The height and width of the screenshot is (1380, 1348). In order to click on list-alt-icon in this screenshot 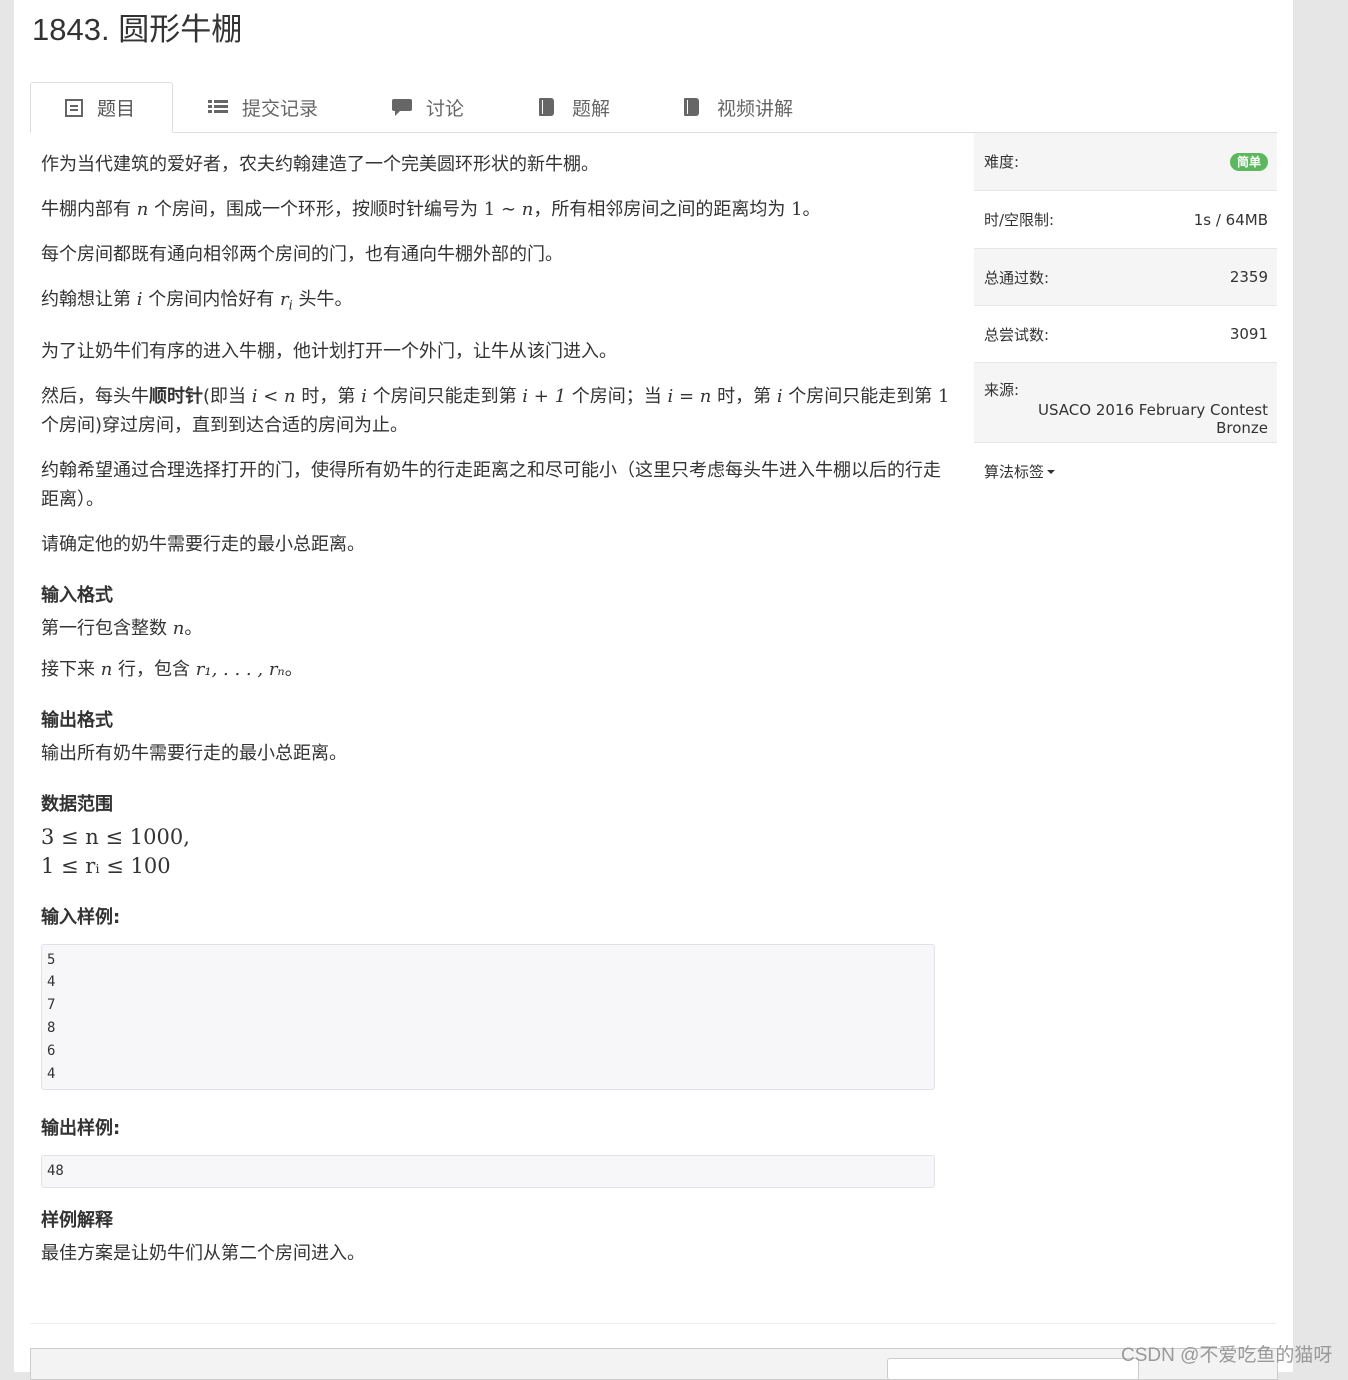, I will do `click(74, 107)`.